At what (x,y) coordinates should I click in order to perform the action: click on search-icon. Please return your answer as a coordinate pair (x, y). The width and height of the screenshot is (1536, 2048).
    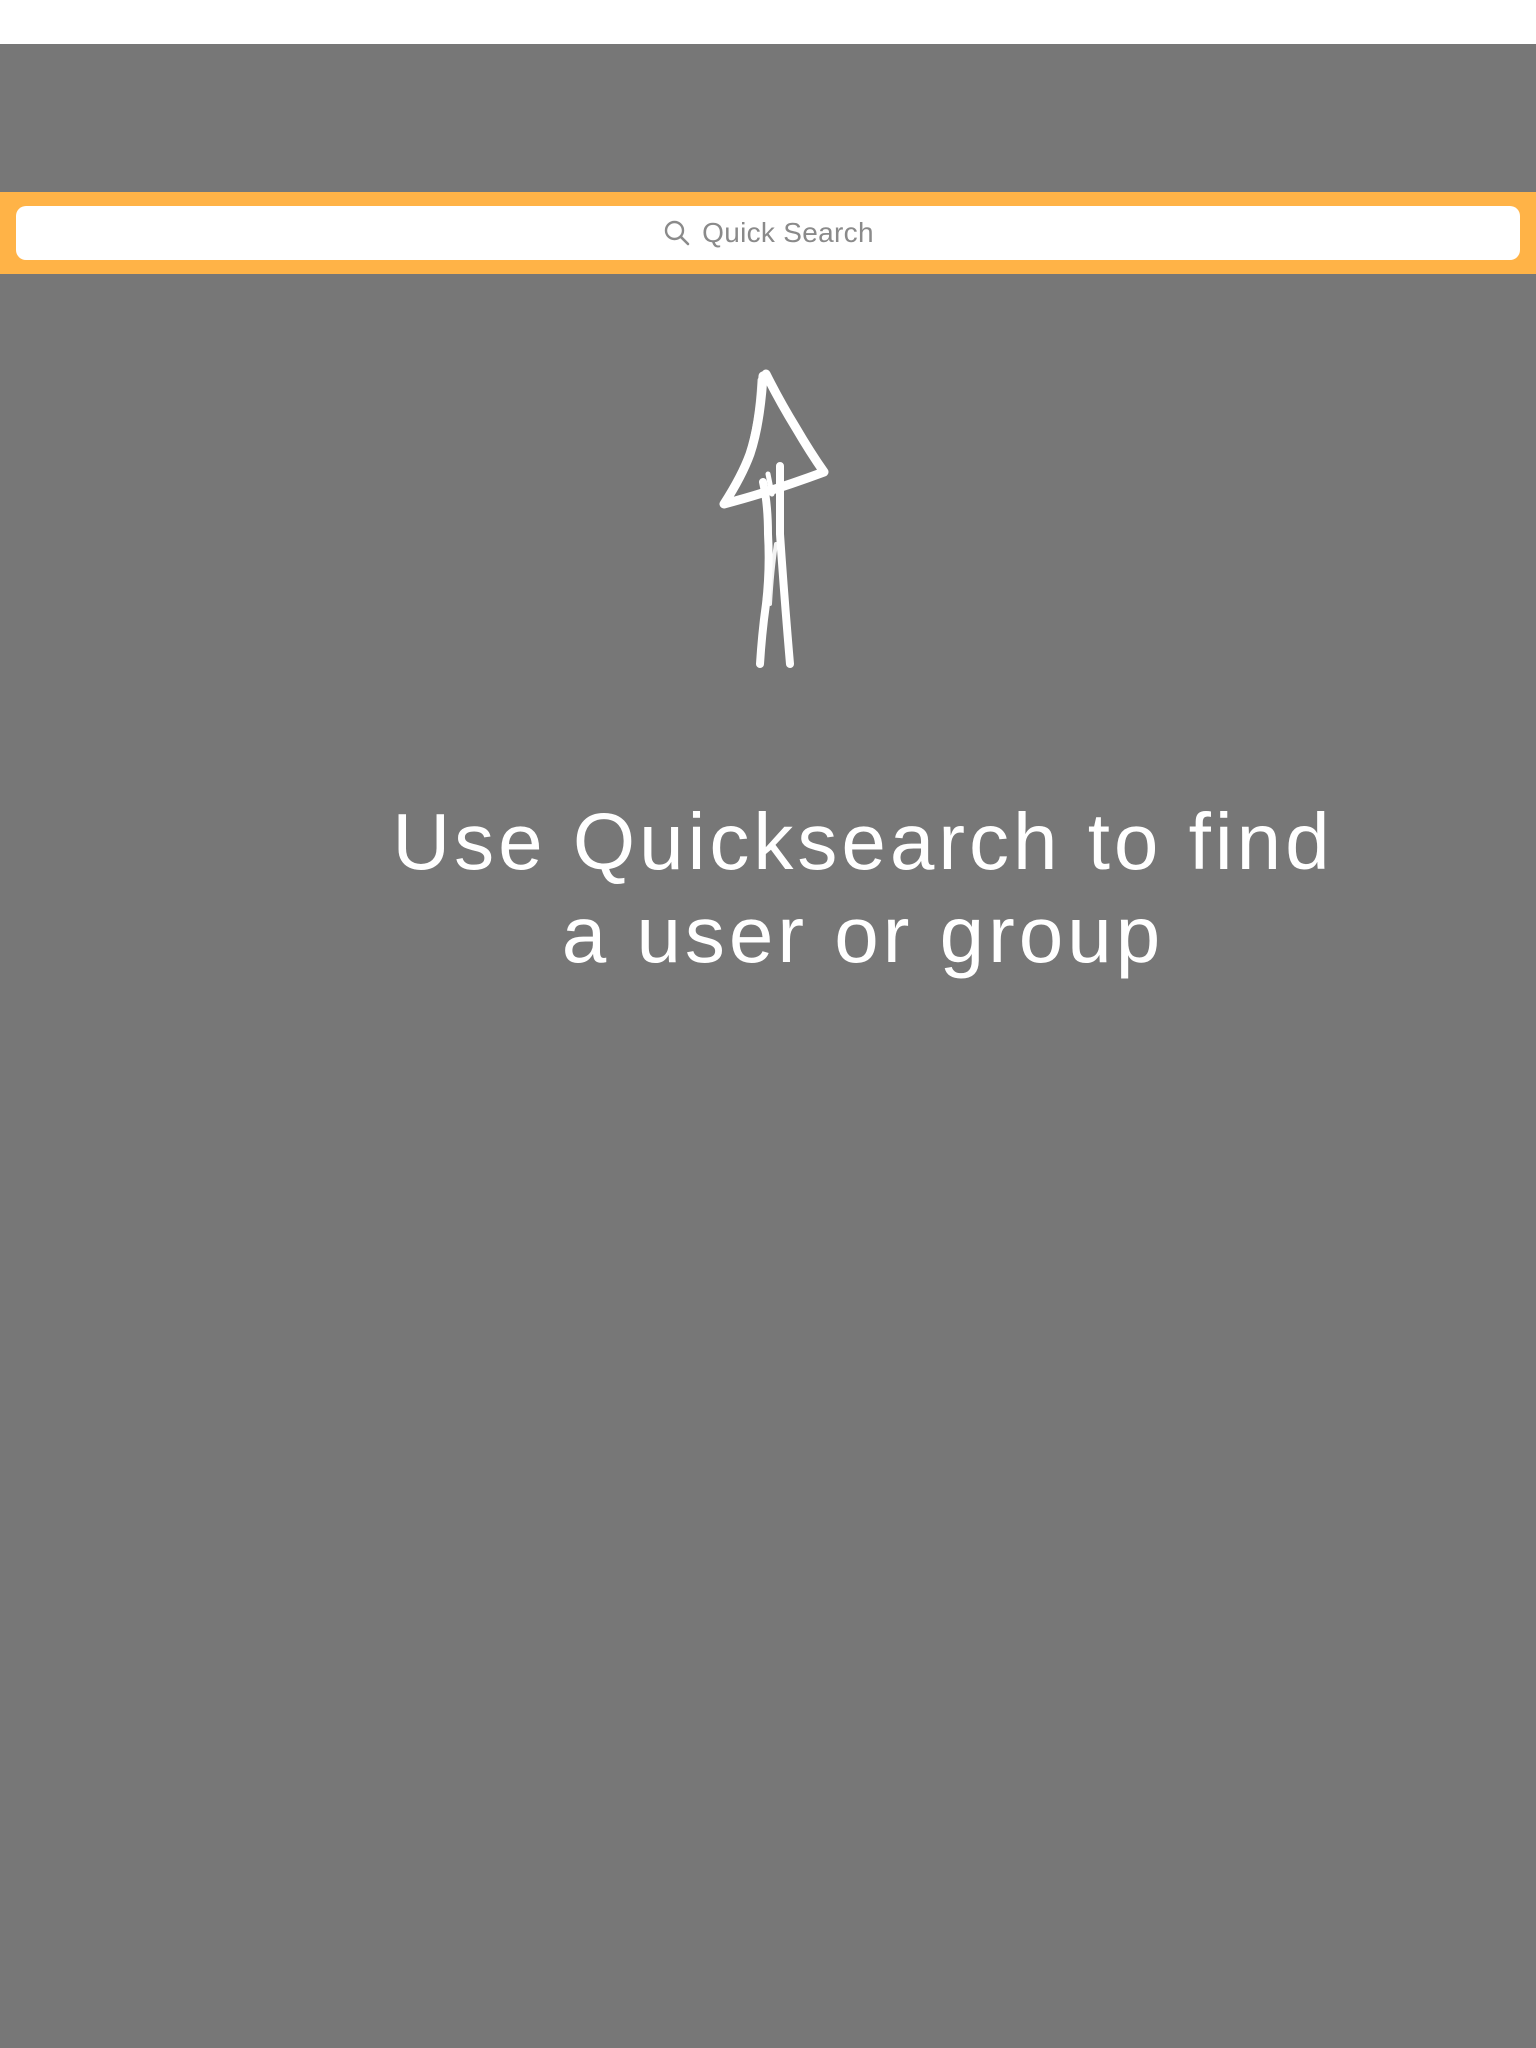
    Looking at the image, I should click on (677, 233).